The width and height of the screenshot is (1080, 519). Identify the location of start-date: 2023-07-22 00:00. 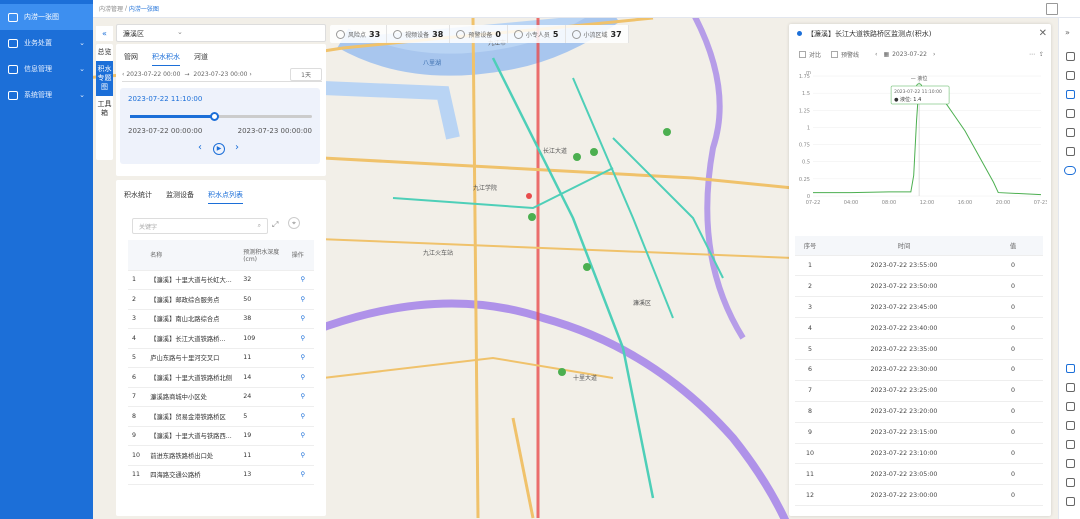
(153, 74).